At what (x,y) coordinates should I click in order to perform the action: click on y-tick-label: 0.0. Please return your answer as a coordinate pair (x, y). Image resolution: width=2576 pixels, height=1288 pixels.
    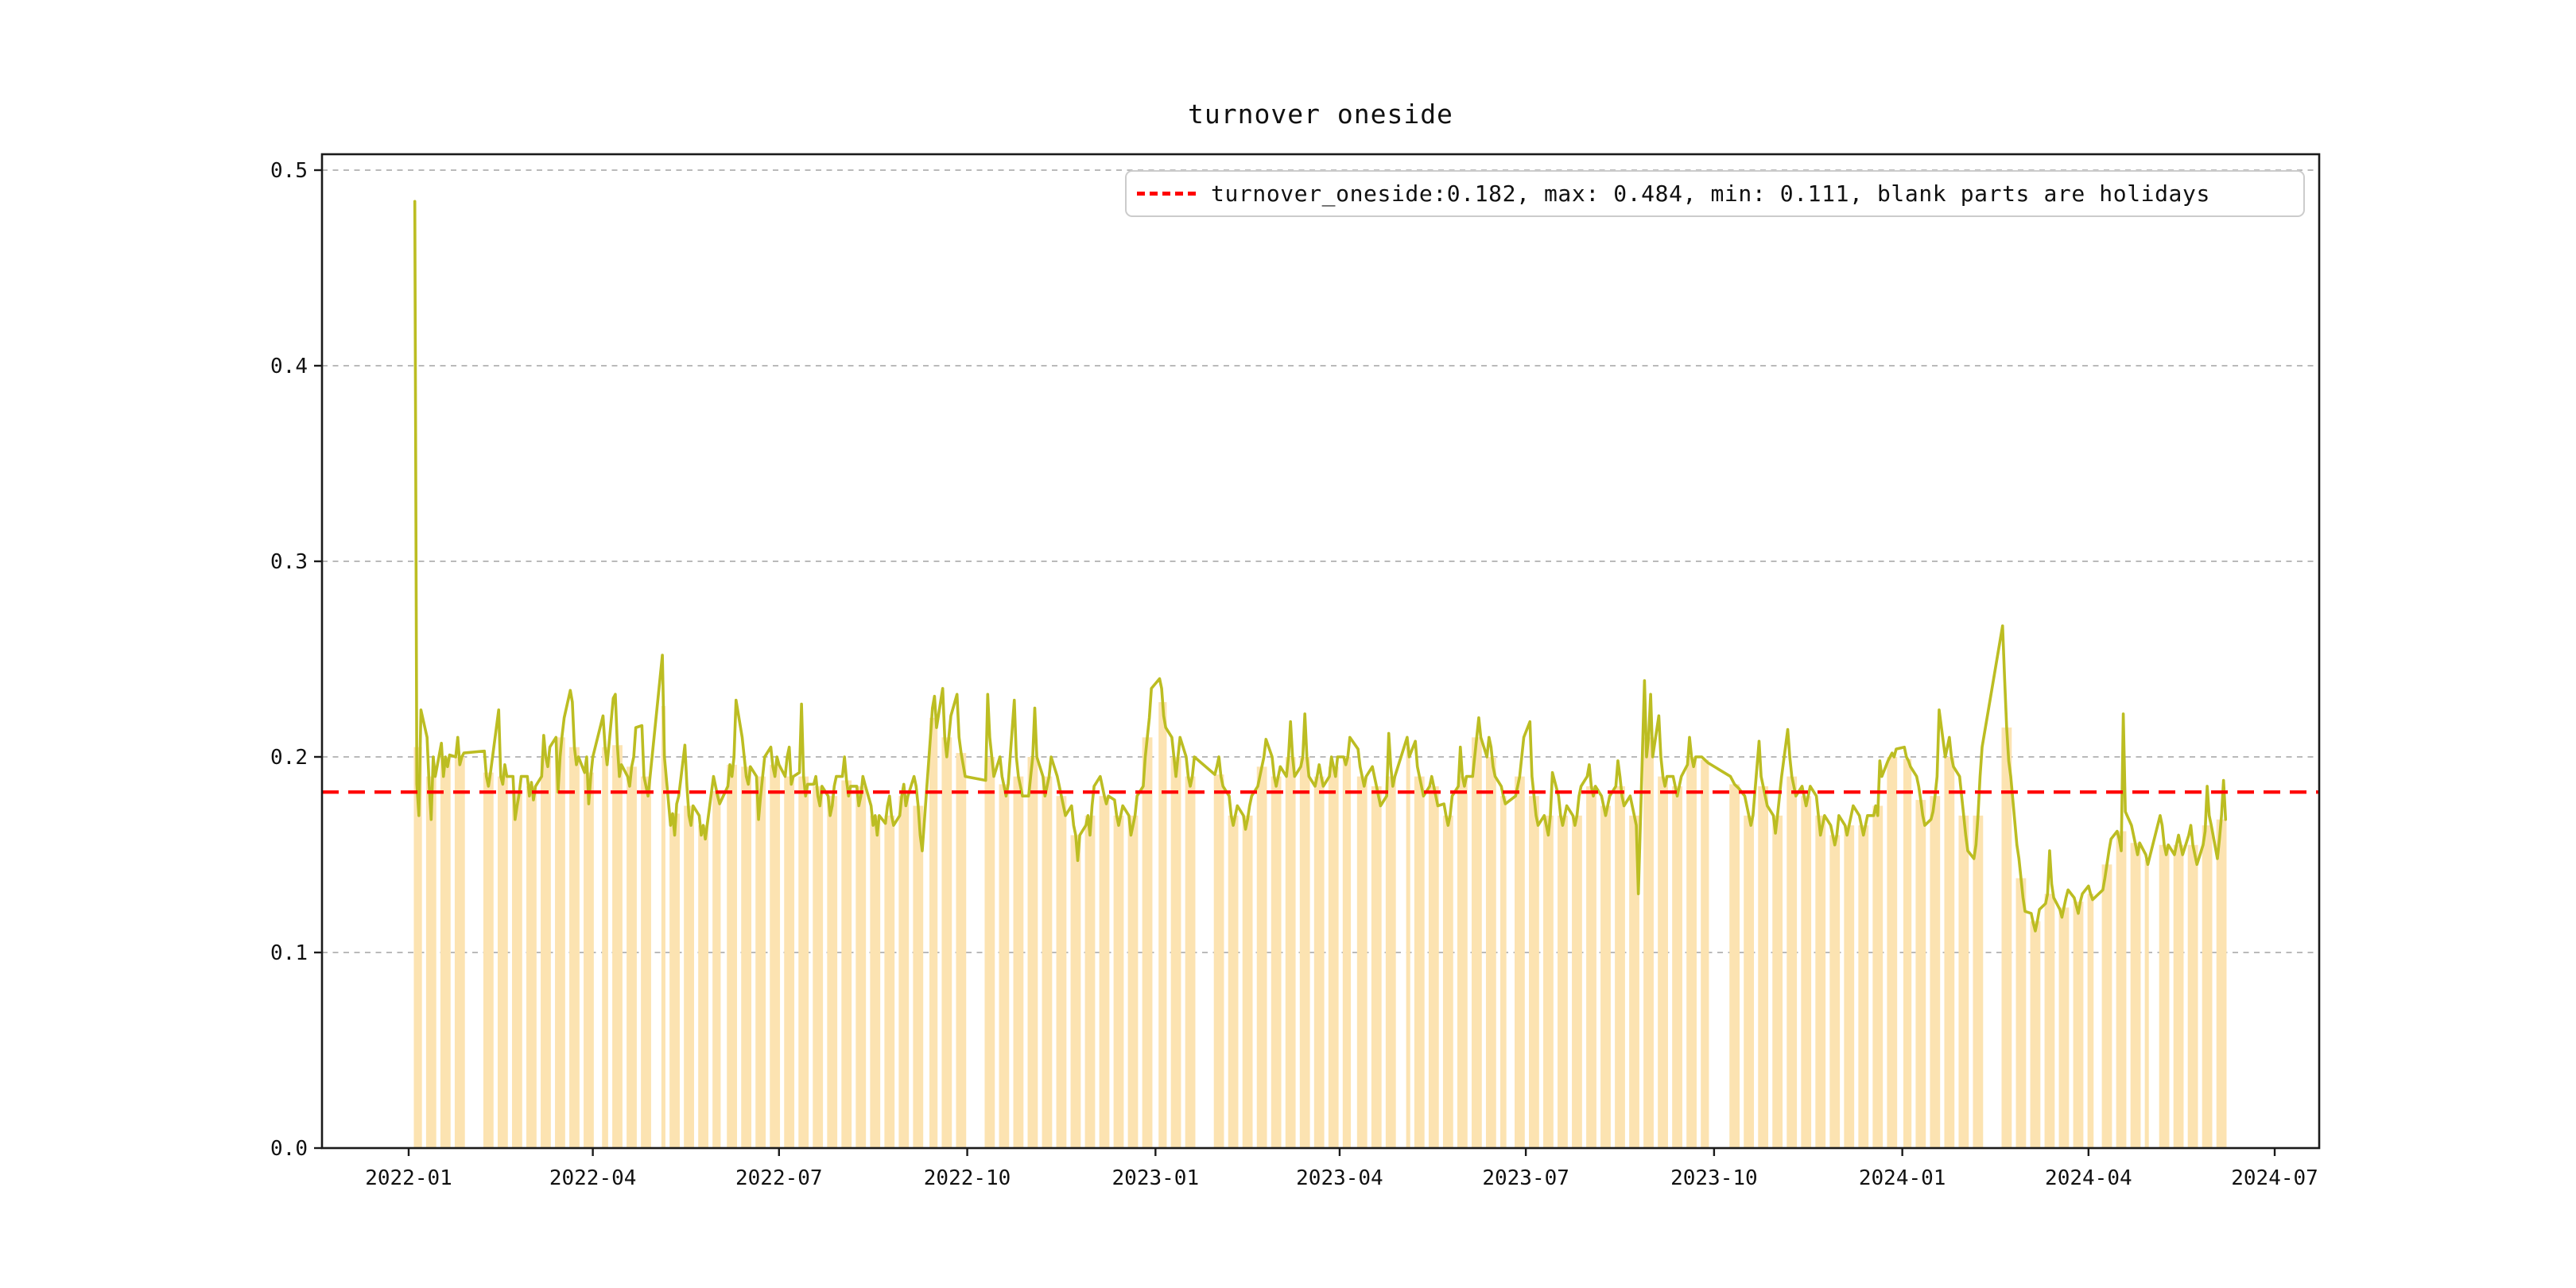
    Looking at the image, I should click on (289, 1149).